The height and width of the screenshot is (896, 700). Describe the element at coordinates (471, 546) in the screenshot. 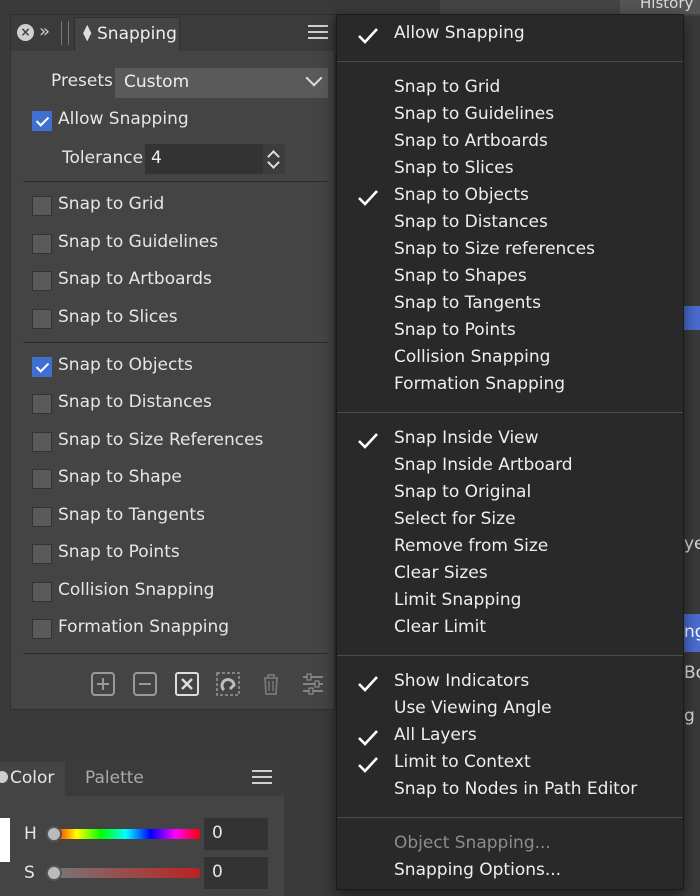

I see `menu-item: Remove from Size` at that location.